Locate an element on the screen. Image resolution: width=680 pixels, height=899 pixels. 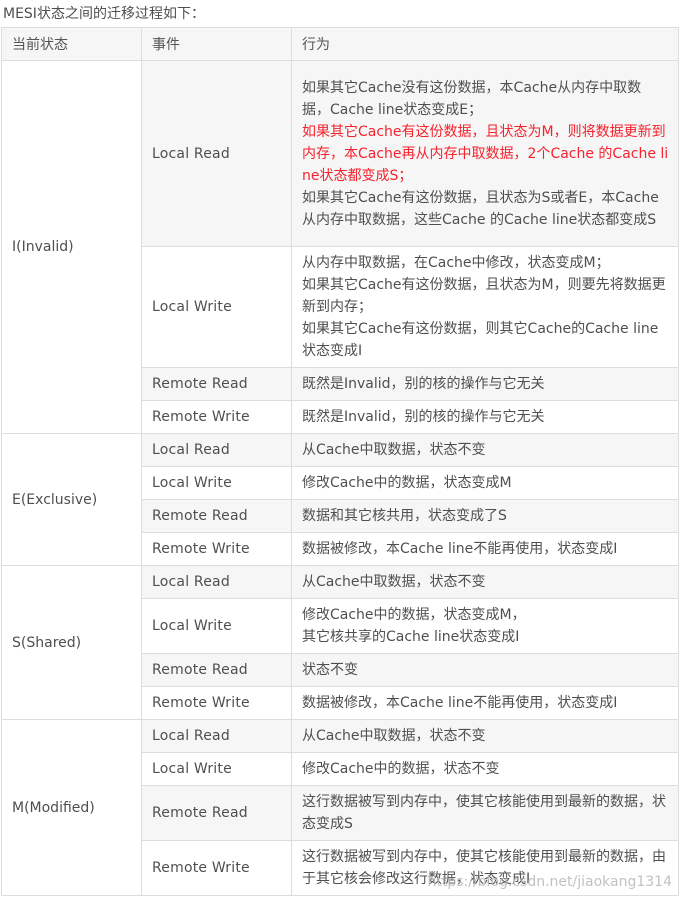
action-line: 修改Cache中的数据，状态不变 is located at coordinates (401, 769).